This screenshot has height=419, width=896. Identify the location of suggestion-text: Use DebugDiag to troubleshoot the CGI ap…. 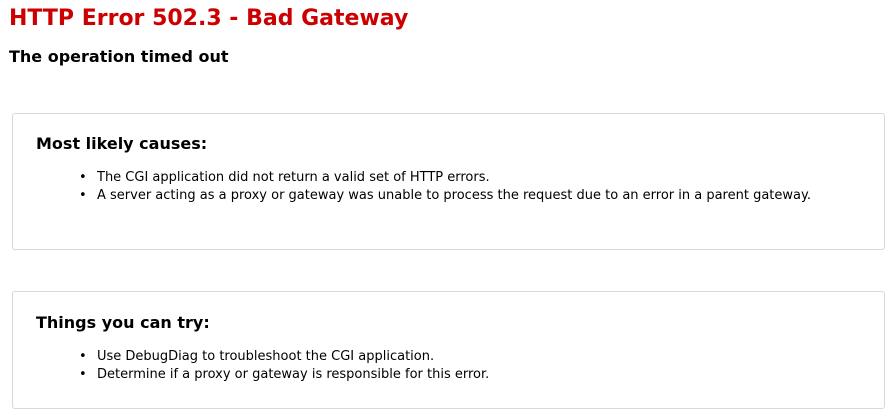
(266, 356).